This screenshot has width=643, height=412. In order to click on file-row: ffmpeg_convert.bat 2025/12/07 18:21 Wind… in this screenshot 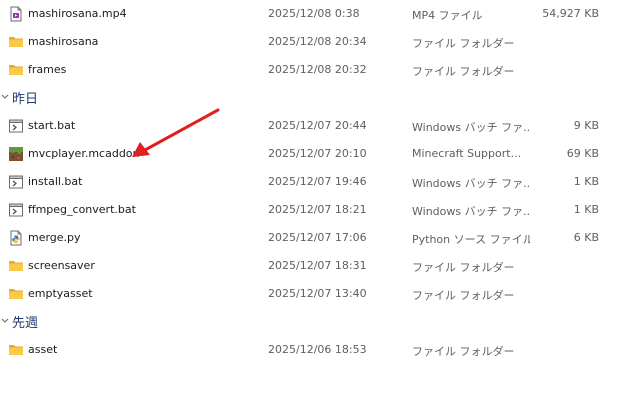, I will do `click(321, 210)`.